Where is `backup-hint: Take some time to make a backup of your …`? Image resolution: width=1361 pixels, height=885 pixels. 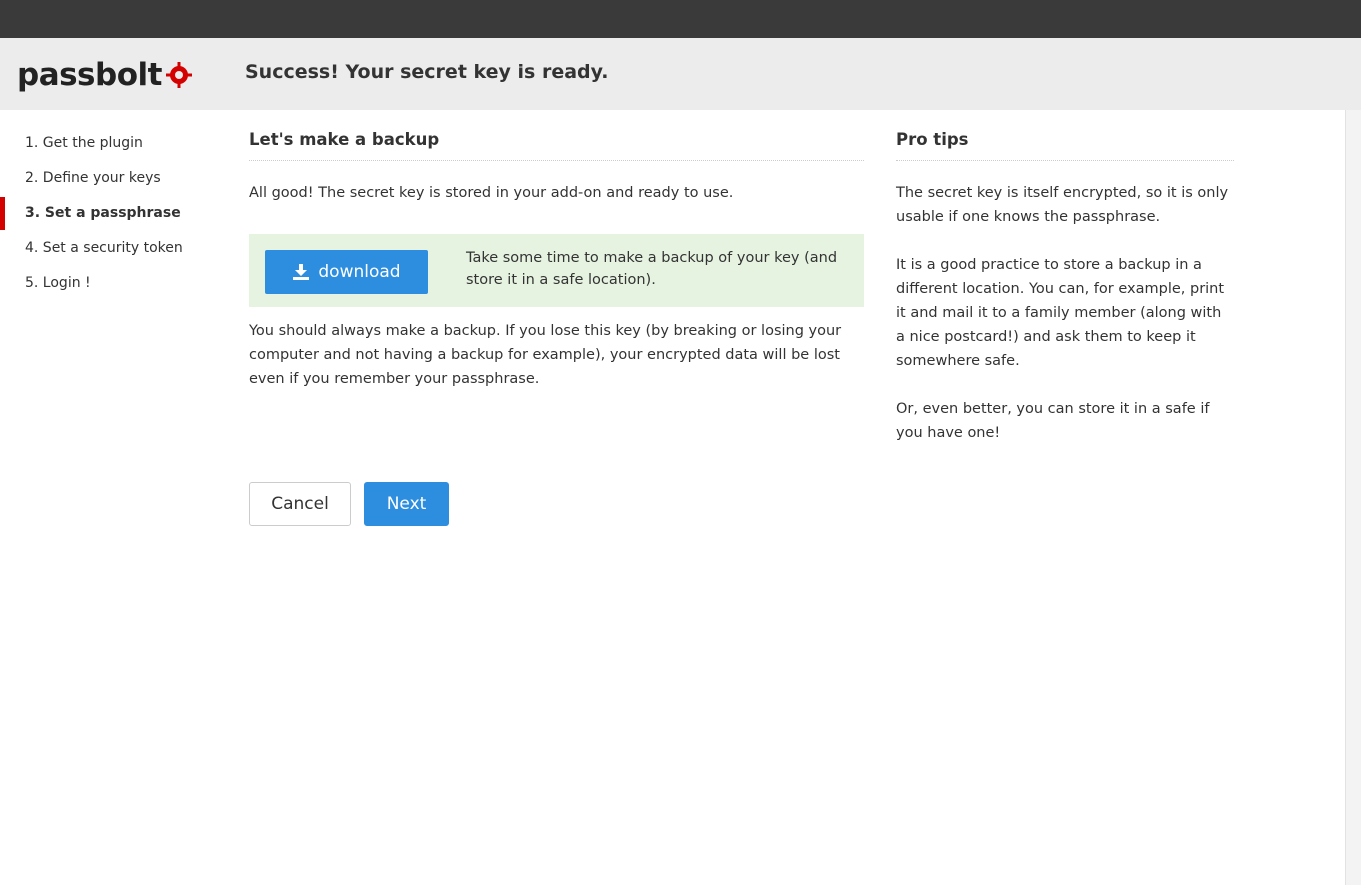
backup-hint: Take some time to make a backup of your … is located at coordinates (652, 269).